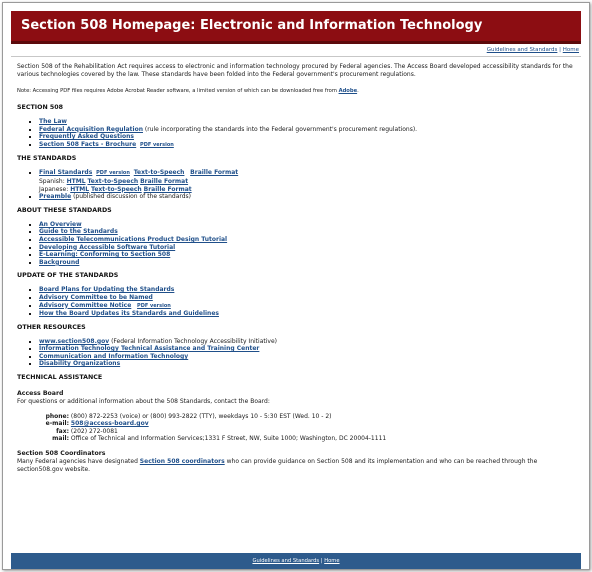 The height and width of the screenshot is (572, 592). Describe the element at coordinates (214, 172) in the screenshot. I see `final-standards-braille-link: Braille Format` at that location.